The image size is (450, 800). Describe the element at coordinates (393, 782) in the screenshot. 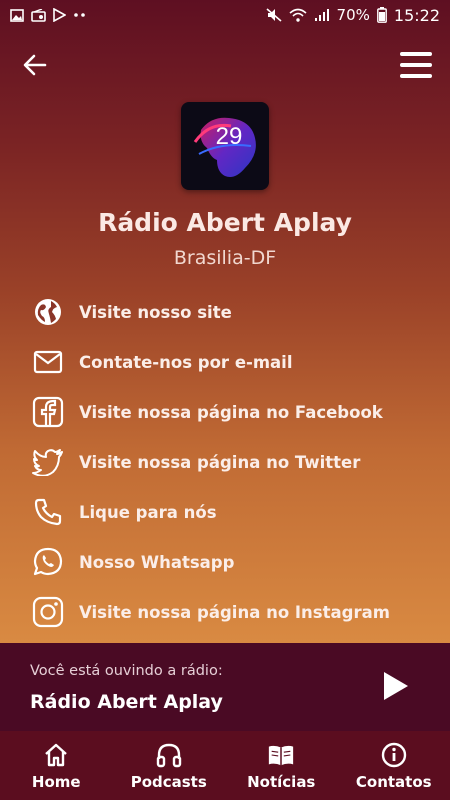

I see `nav-label: Contatos` at that location.